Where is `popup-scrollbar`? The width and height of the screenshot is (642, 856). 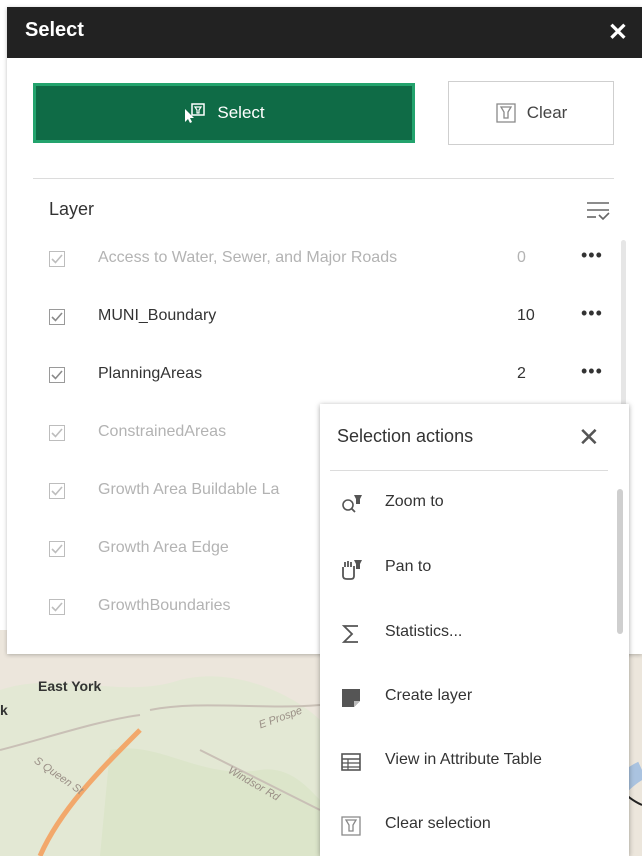
popup-scrollbar is located at coordinates (620, 561).